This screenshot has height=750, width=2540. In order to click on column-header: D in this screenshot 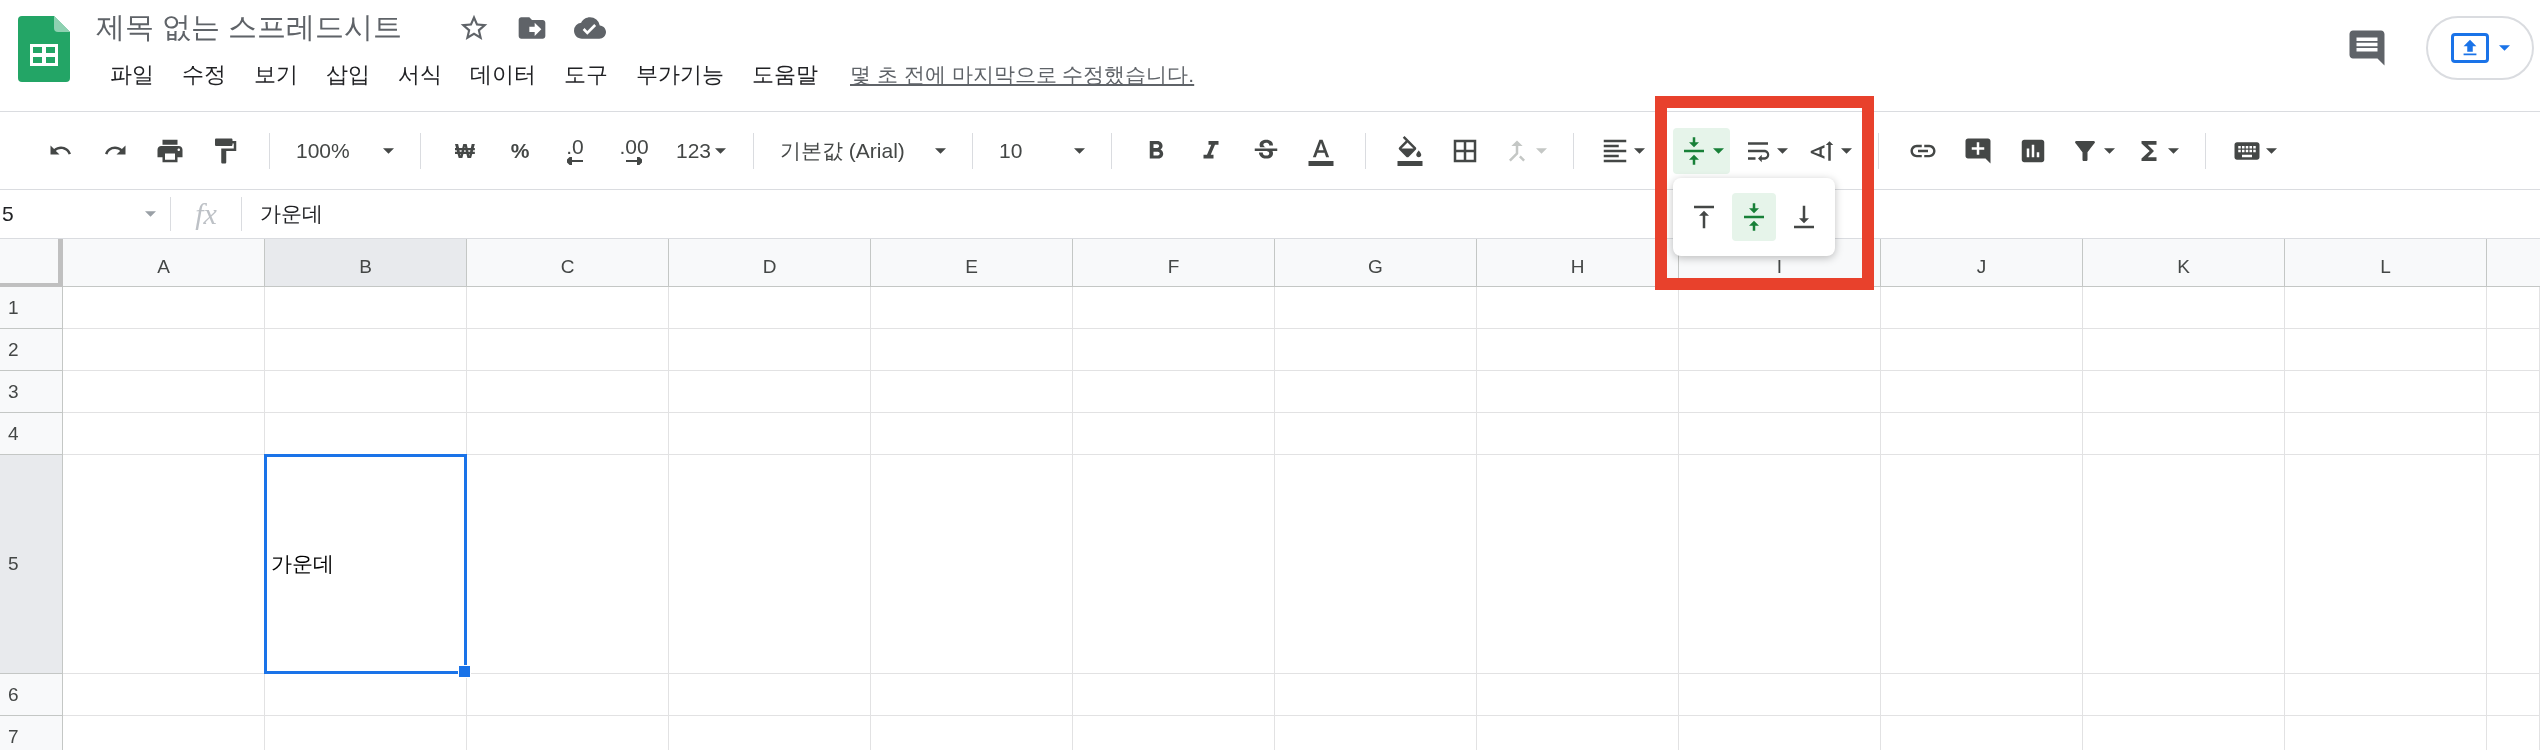, I will do `click(770, 263)`.